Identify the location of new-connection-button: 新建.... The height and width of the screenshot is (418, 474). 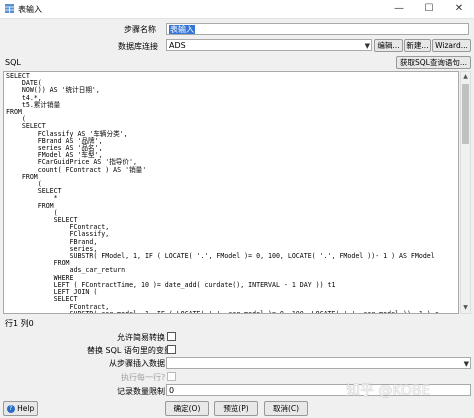
(417, 45).